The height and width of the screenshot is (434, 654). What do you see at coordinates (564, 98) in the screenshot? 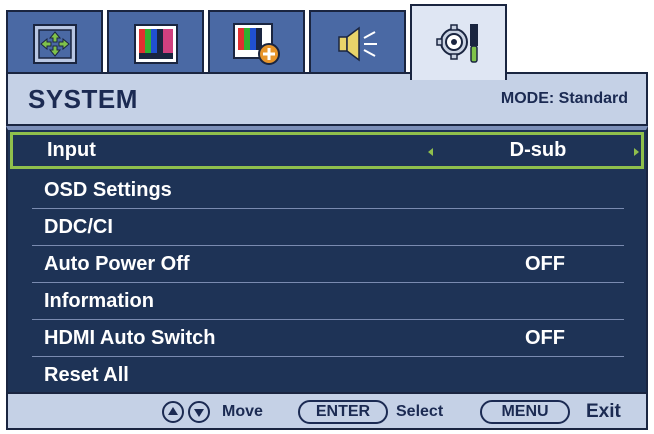
I see `mode-indicator: MODE: Standard` at bounding box center [564, 98].